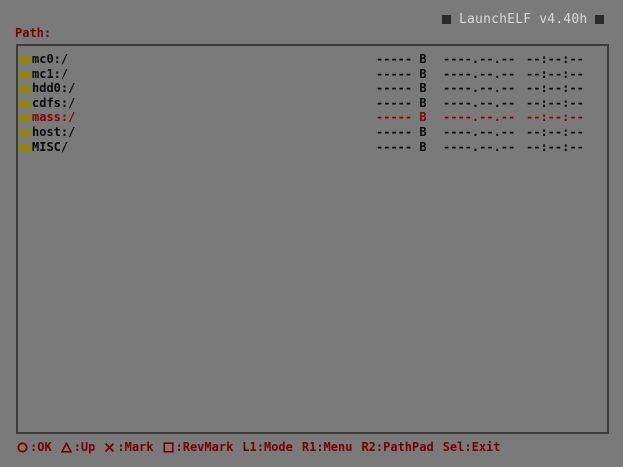 This screenshot has width=623, height=467. I want to click on hint-up: :Up, so click(78, 447).